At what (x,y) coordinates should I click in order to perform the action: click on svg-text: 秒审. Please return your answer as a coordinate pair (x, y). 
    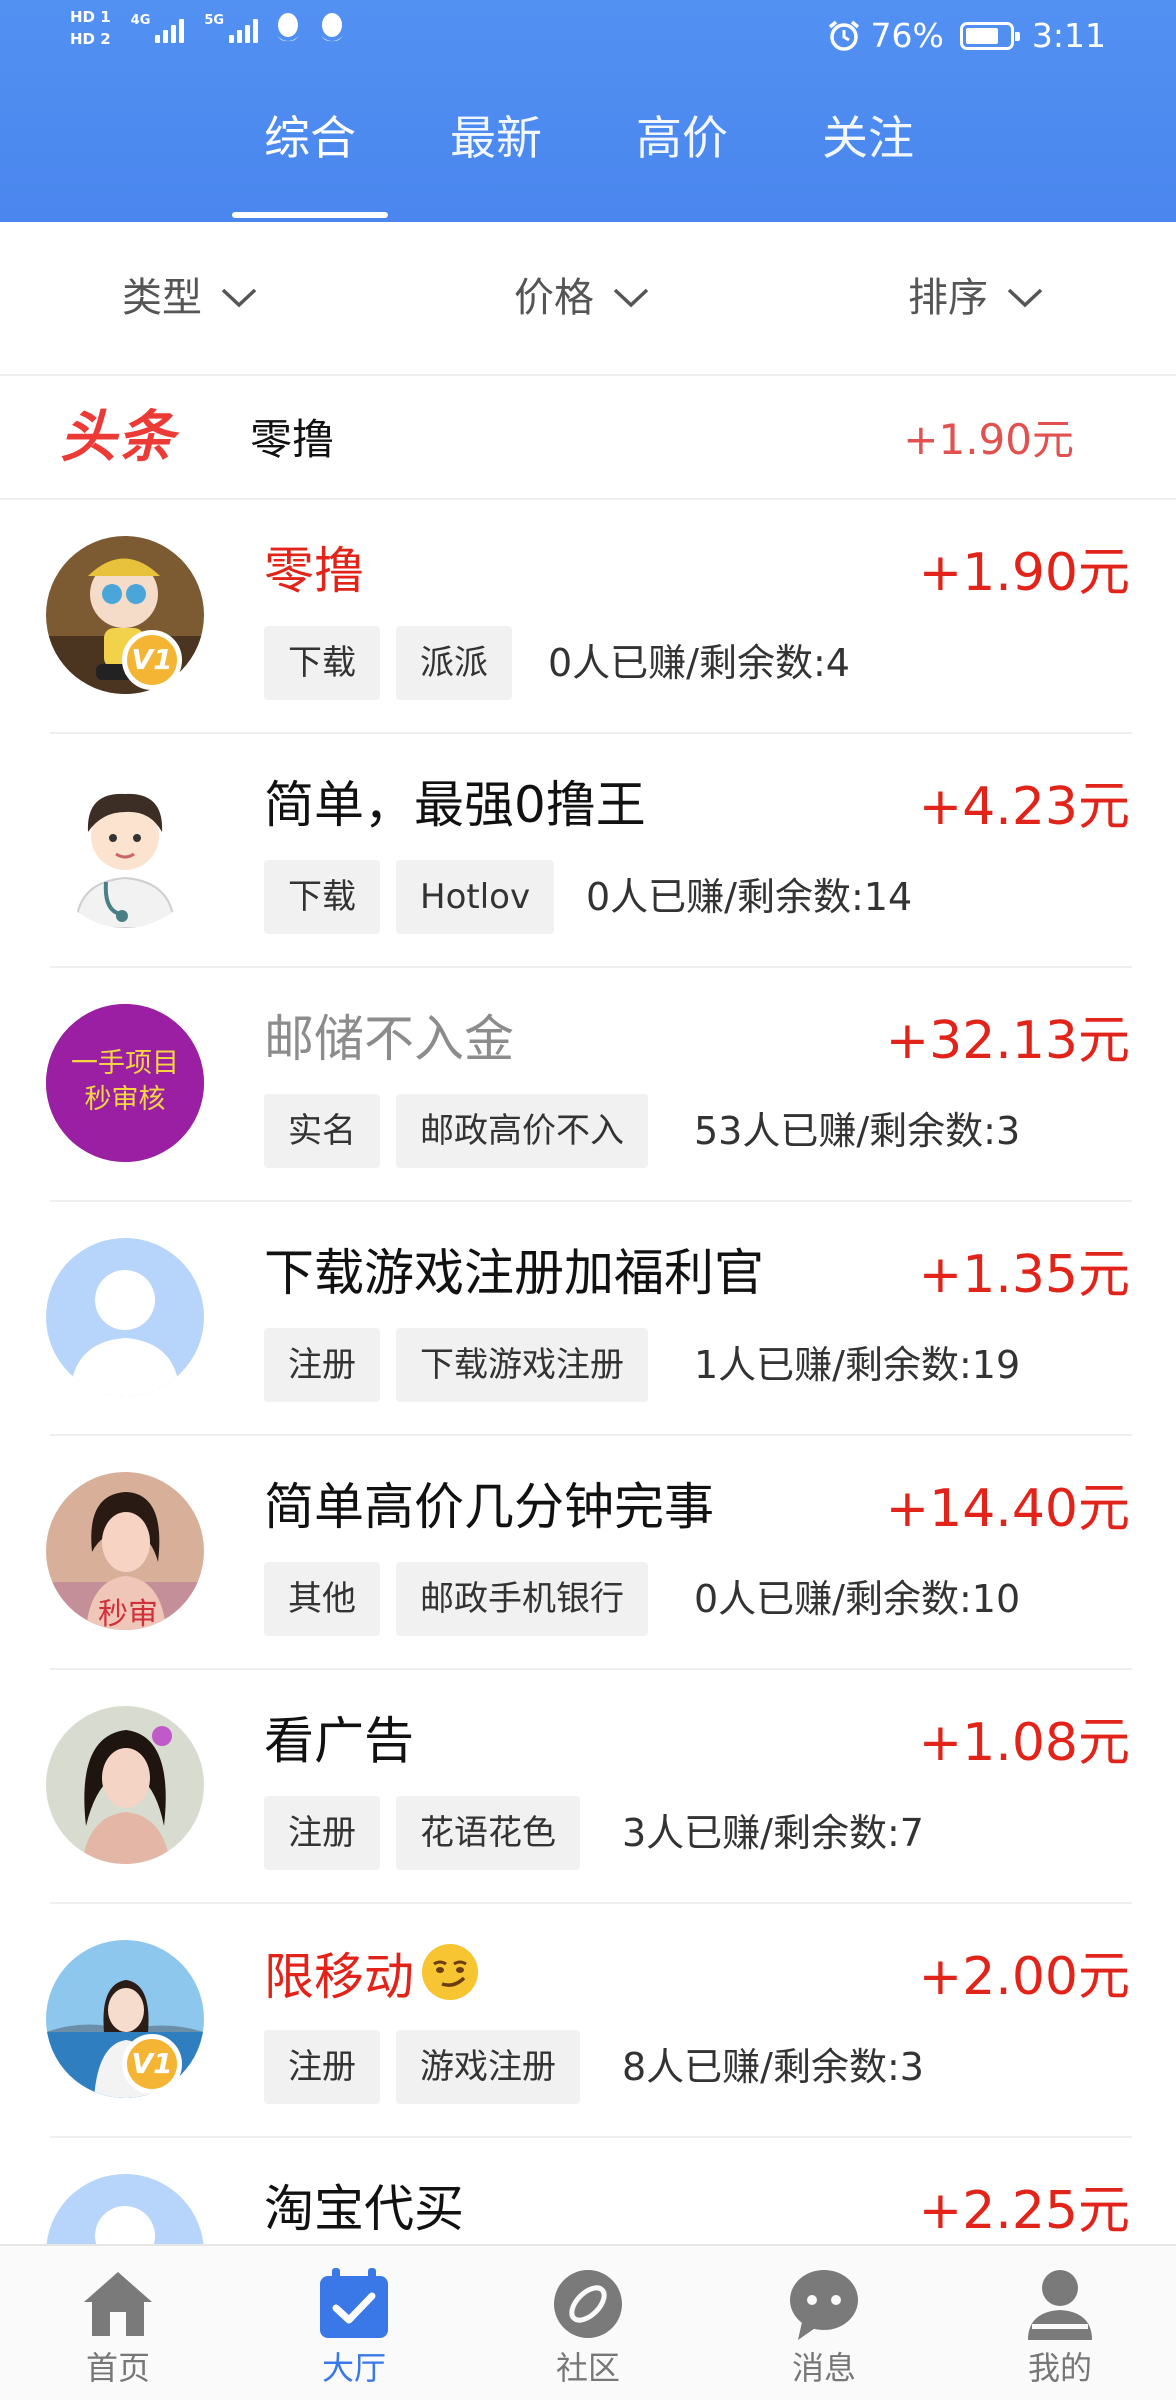
    Looking at the image, I should click on (128, 1613).